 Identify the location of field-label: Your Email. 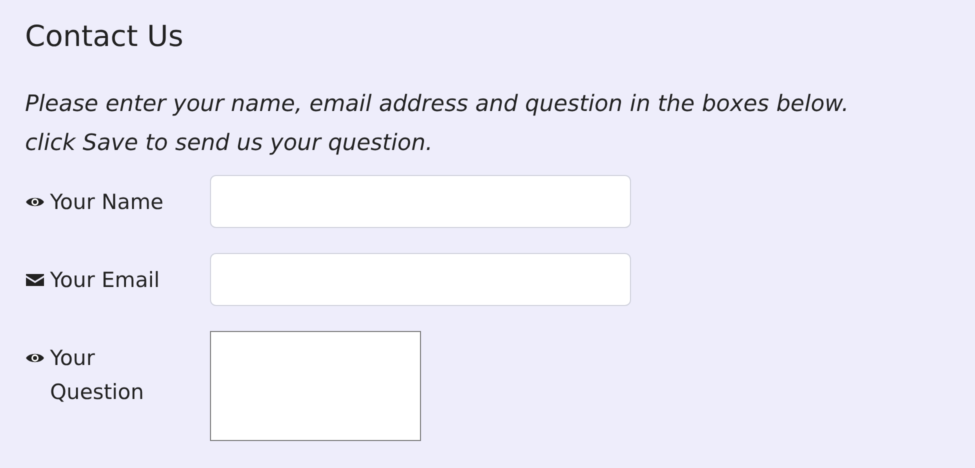
(105, 280).